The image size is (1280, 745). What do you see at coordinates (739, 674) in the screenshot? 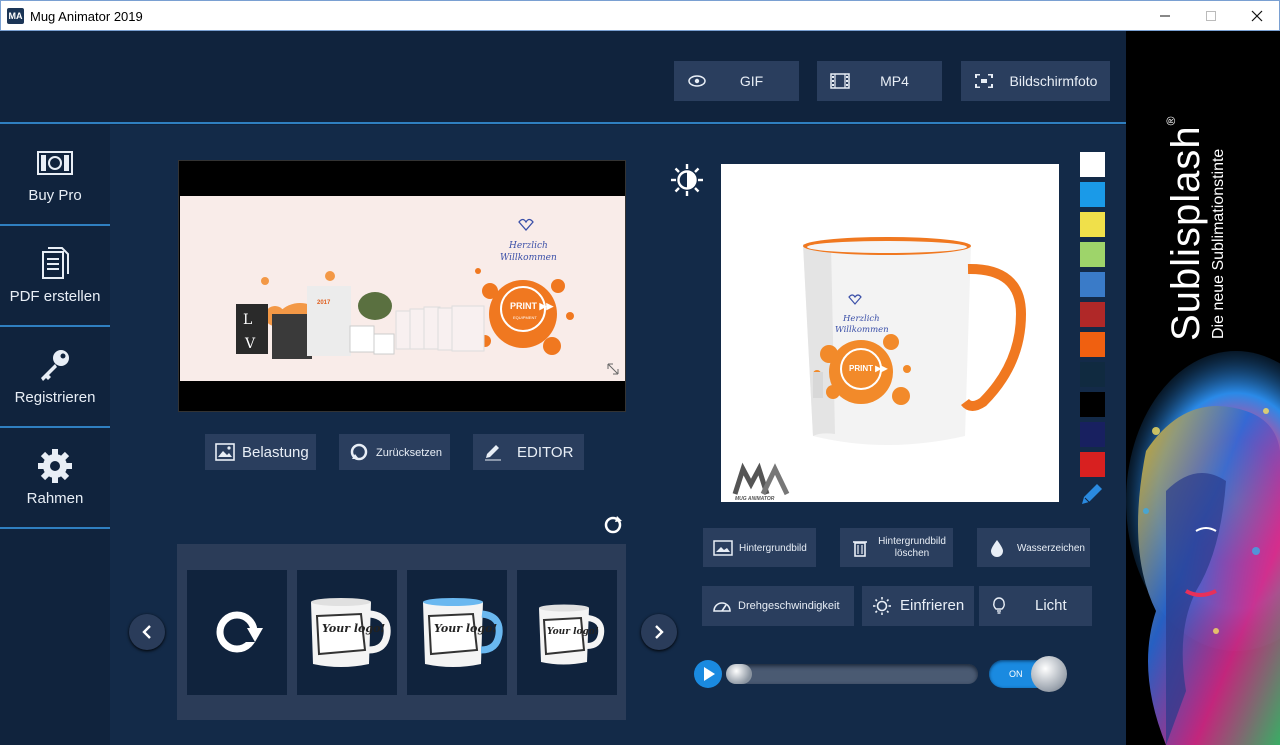
I see `slider-thumb` at bounding box center [739, 674].